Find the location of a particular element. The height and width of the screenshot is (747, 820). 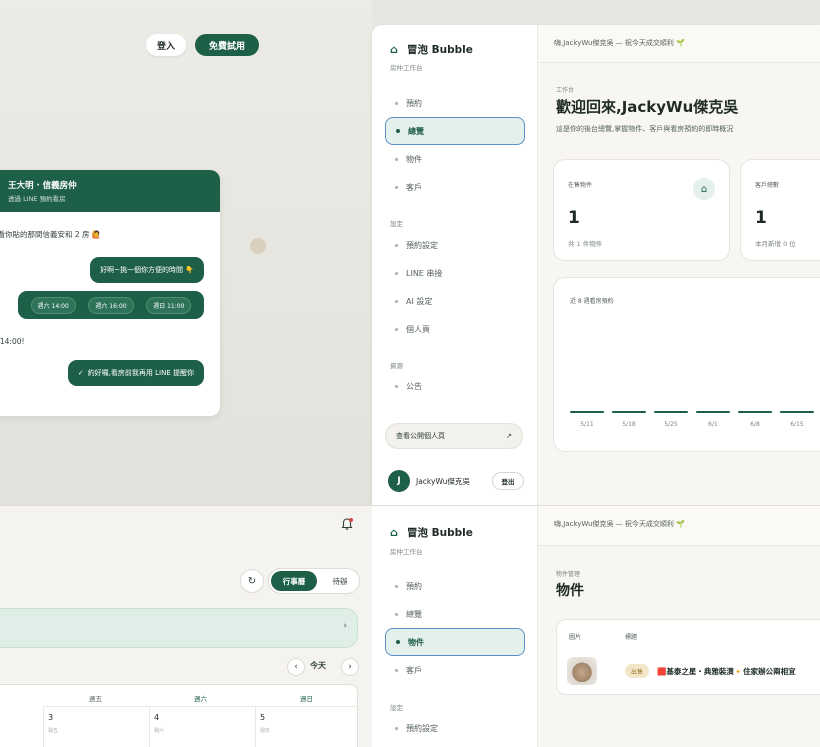

day-label: 週六 is located at coordinates (159, 731).